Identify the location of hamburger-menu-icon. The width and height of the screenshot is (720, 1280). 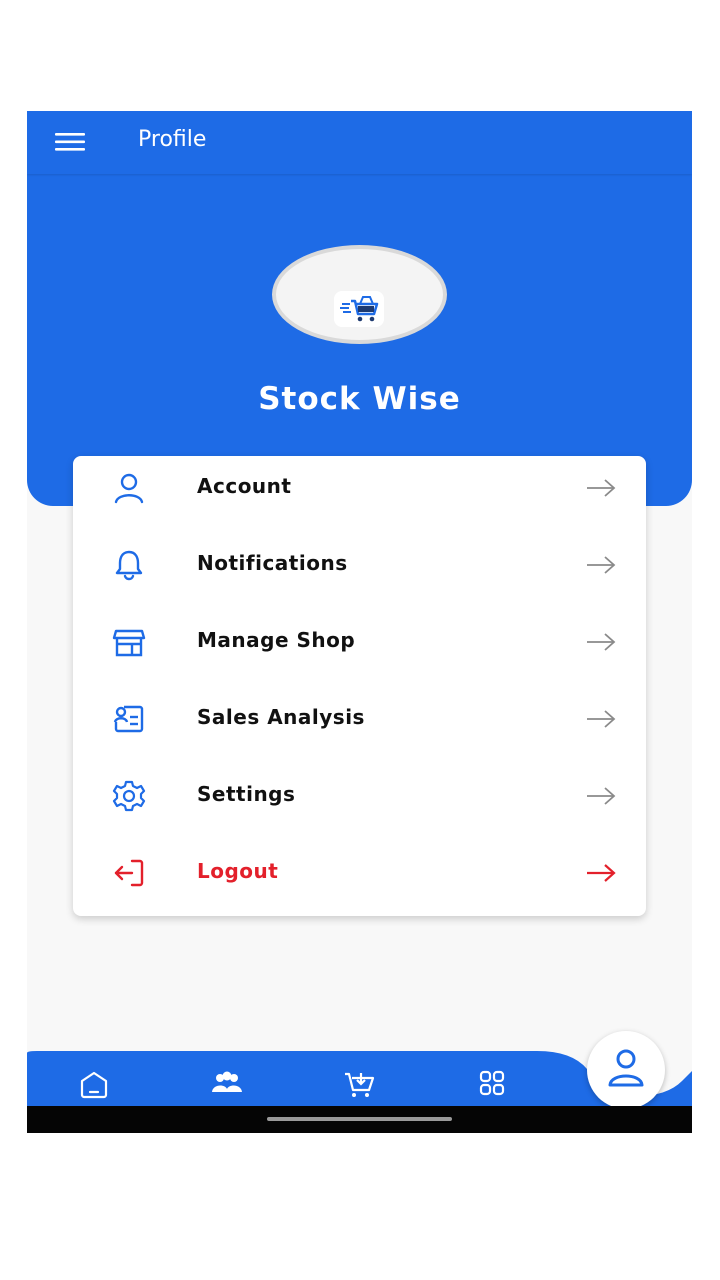
(70, 142).